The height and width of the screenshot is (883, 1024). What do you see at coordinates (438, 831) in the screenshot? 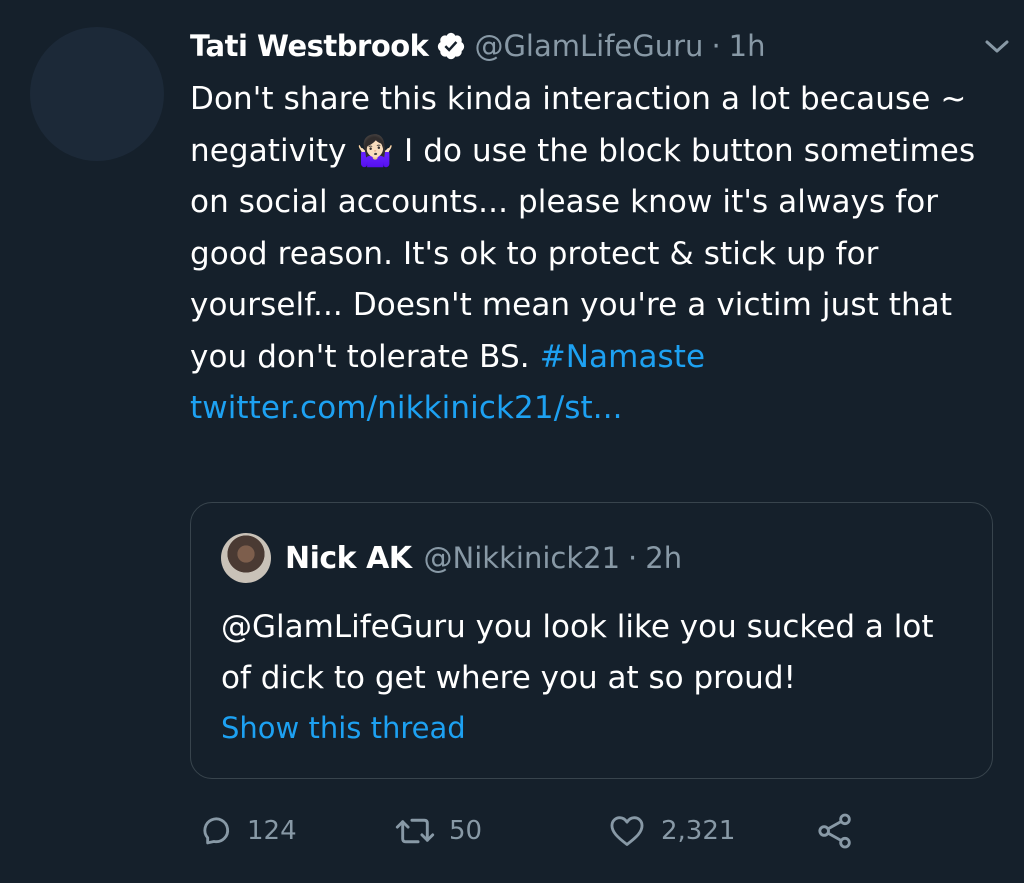
I see `retweet-button: 50` at bounding box center [438, 831].